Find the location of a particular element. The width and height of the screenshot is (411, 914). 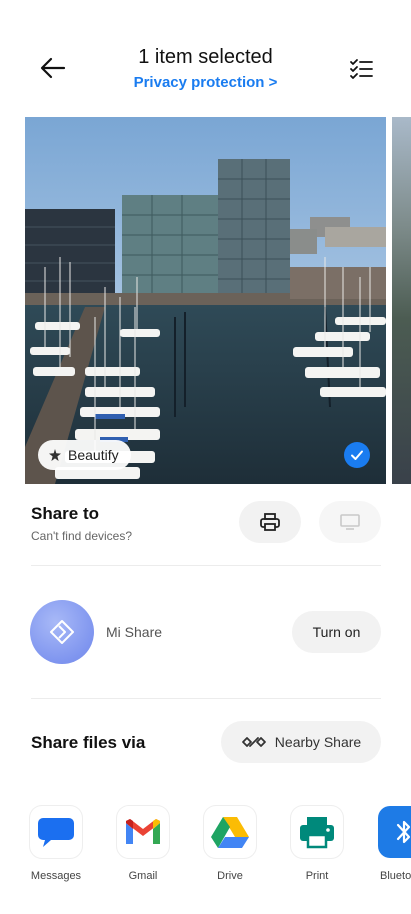

beautify-label: Beautify is located at coordinates (93, 455).